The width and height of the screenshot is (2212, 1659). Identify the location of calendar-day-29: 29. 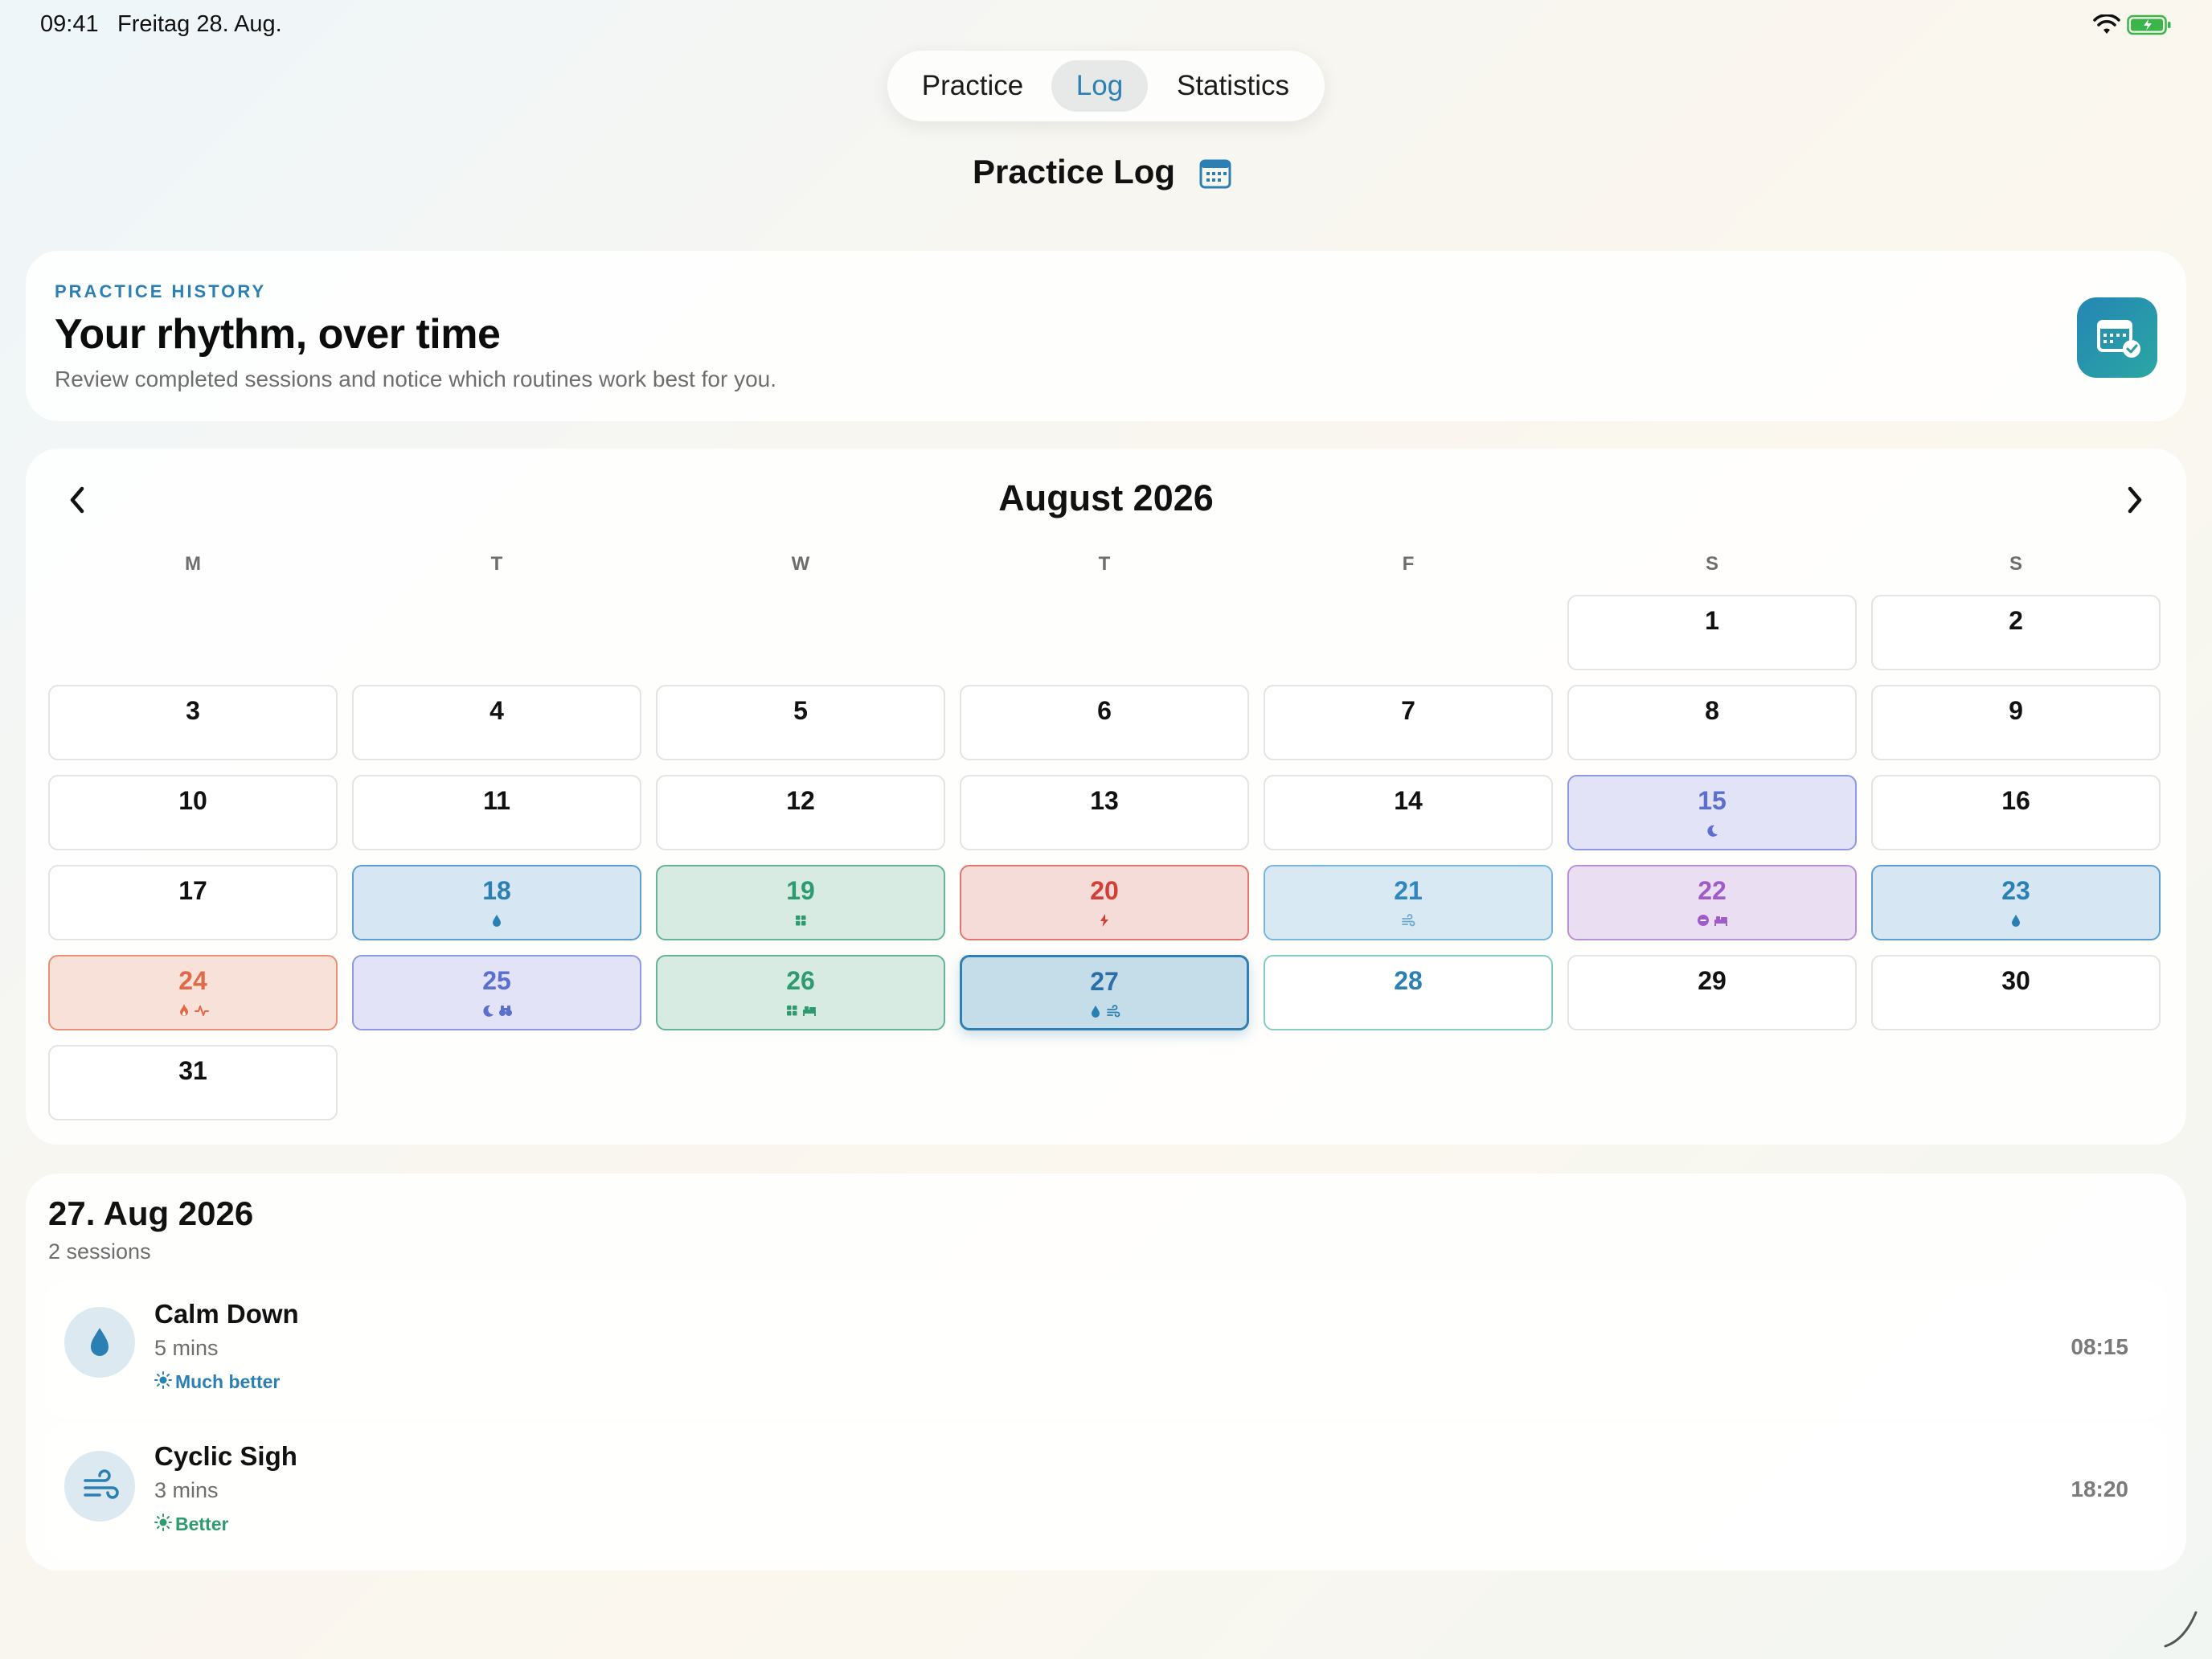
(1712, 992).